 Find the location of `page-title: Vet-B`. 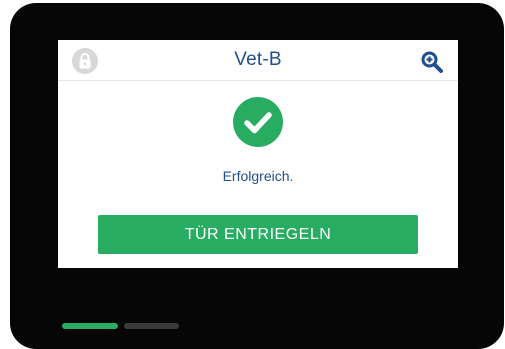

page-title: Vet-B is located at coordinates (258, 59).